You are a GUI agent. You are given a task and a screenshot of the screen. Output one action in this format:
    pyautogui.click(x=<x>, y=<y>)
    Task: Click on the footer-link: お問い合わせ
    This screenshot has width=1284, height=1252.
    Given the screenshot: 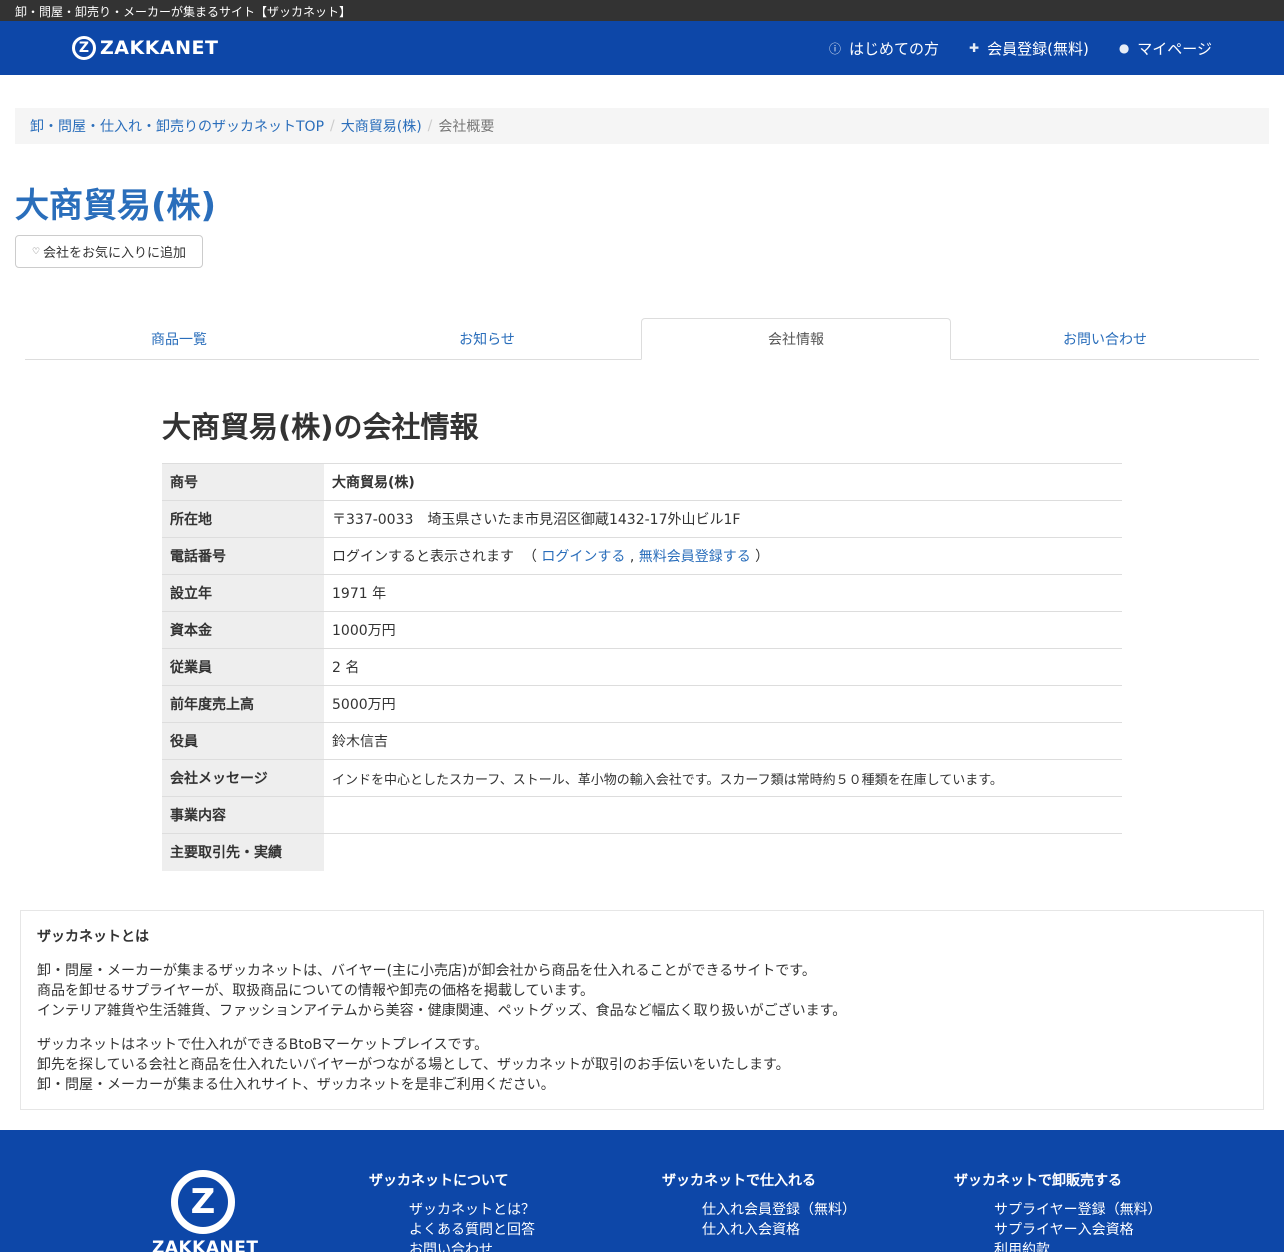 What is the action you would take?
    pyautogui.click(x=472, y=1246)
    